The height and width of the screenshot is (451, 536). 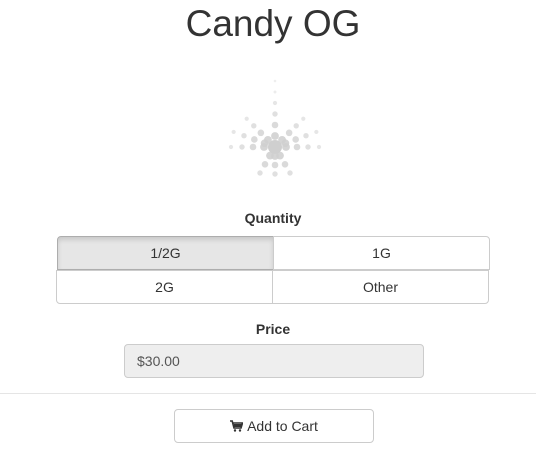 What do you see at coordinates (237, 426) in the screenshot?
I see `shopping-cart-icon` at bounding box center [237, 426].